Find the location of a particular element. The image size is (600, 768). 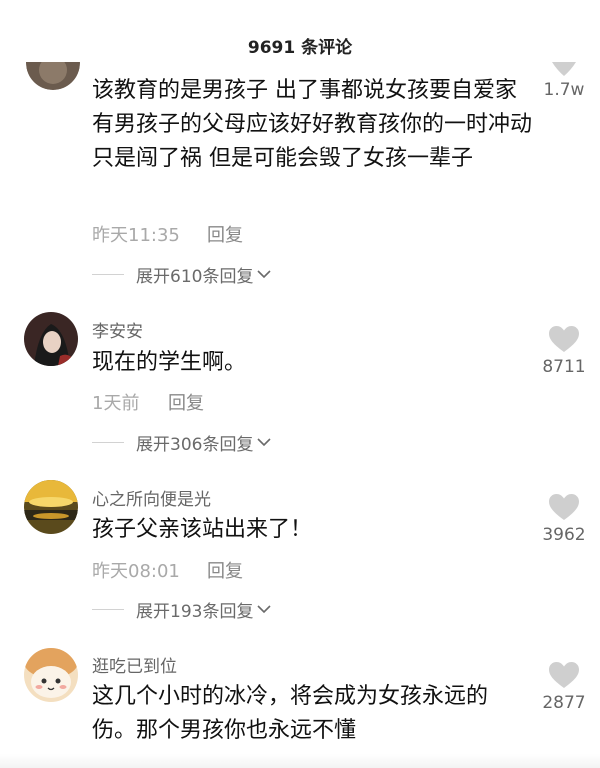

like-button: 1.7w is located at coordinates (564, 81).